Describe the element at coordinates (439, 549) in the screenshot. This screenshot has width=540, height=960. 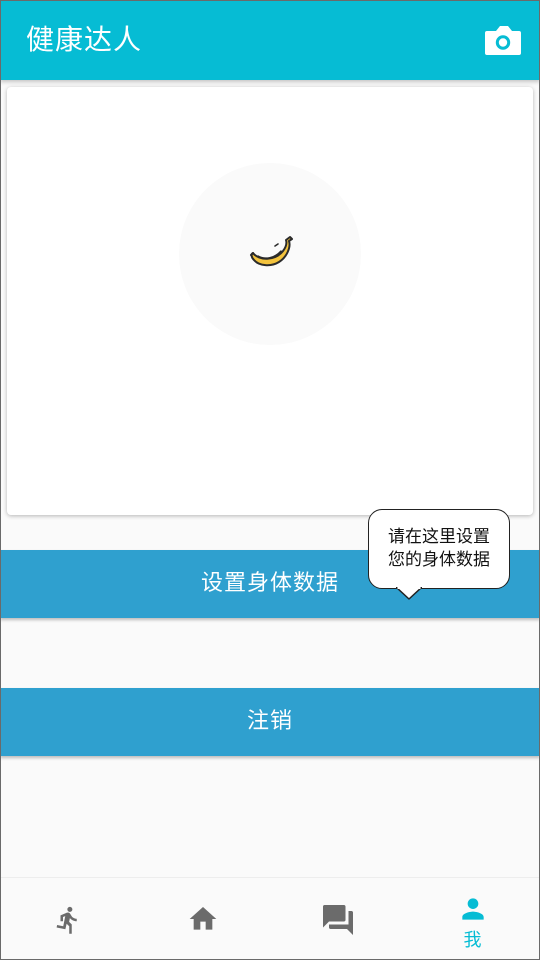
I see `hint-tooltip: 请在这里设置 您的身体数据` at that location.